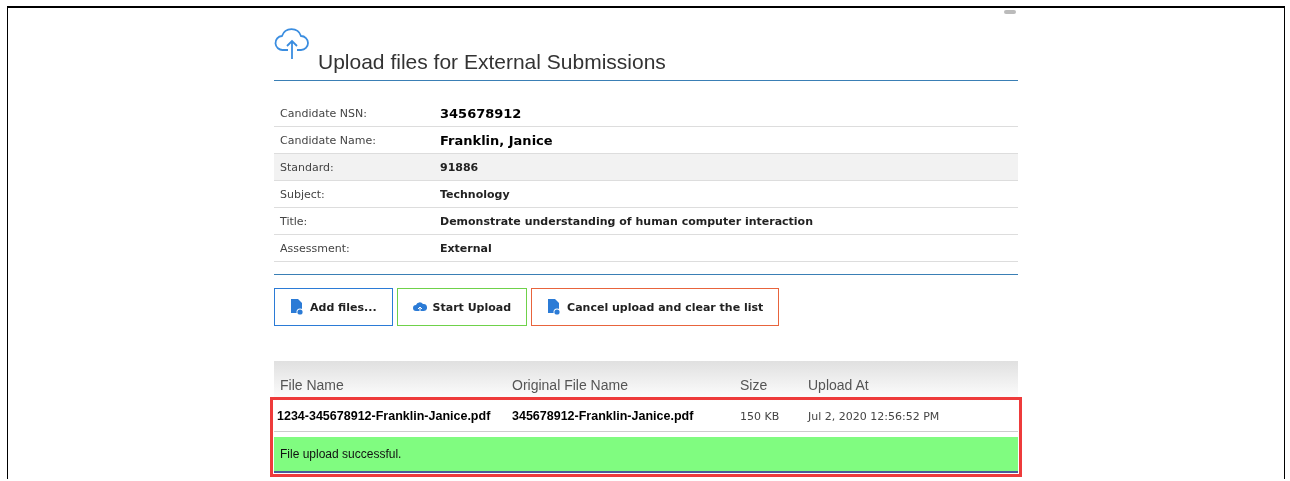 Image resolution: width=1290 pixels, height=481 pixels. What do you see at coordinates (323, 113) in the screenshot?
I see `field-label: Candidate NSN:` at bounding box center [323, 113].